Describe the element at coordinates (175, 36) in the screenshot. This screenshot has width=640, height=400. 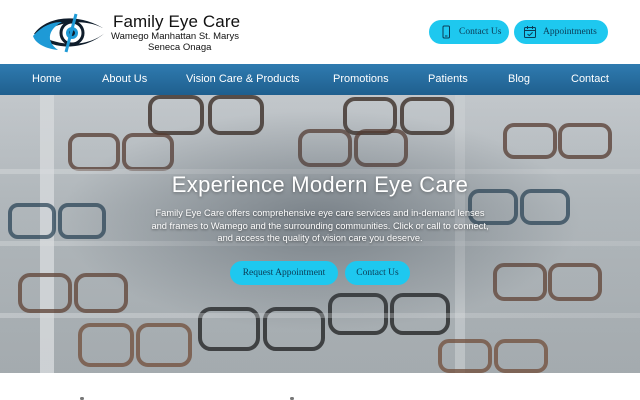
I see `brand-towns-line1: Wamego Manhattan St. Marys` at that location.